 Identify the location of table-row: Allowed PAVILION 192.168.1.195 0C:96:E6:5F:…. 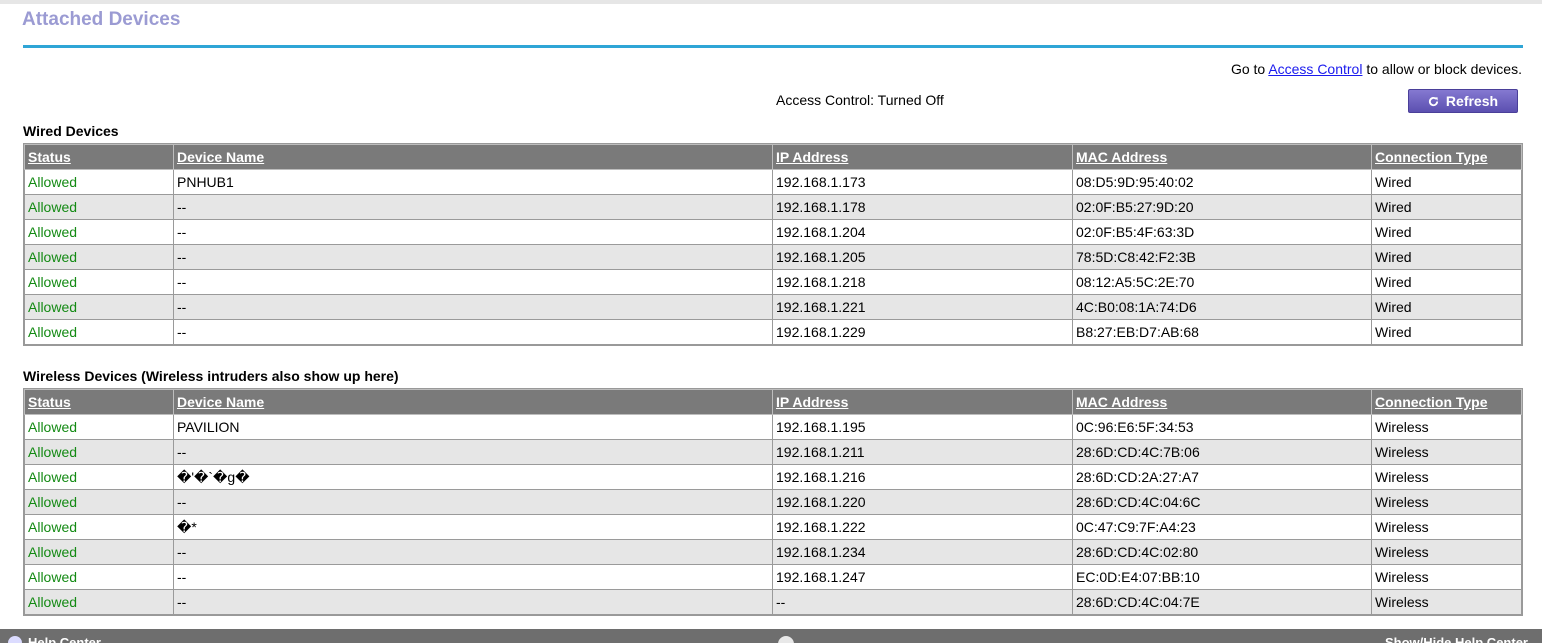
(773, 427).